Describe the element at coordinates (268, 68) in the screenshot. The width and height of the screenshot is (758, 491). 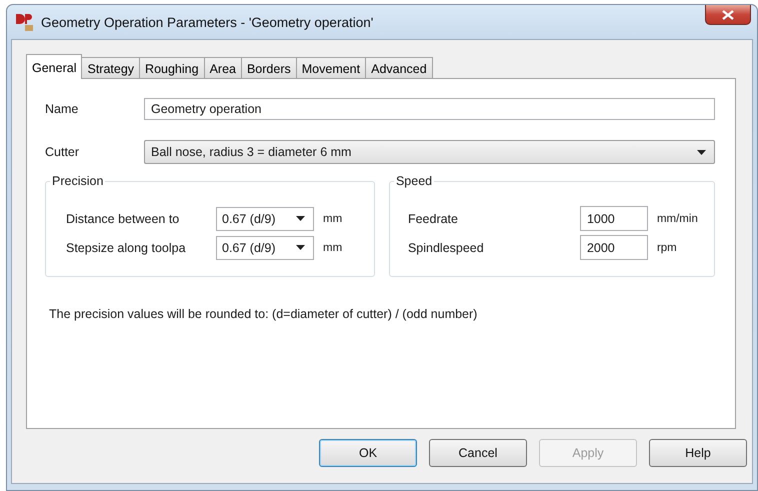
I see `tab: Borders` at that location.